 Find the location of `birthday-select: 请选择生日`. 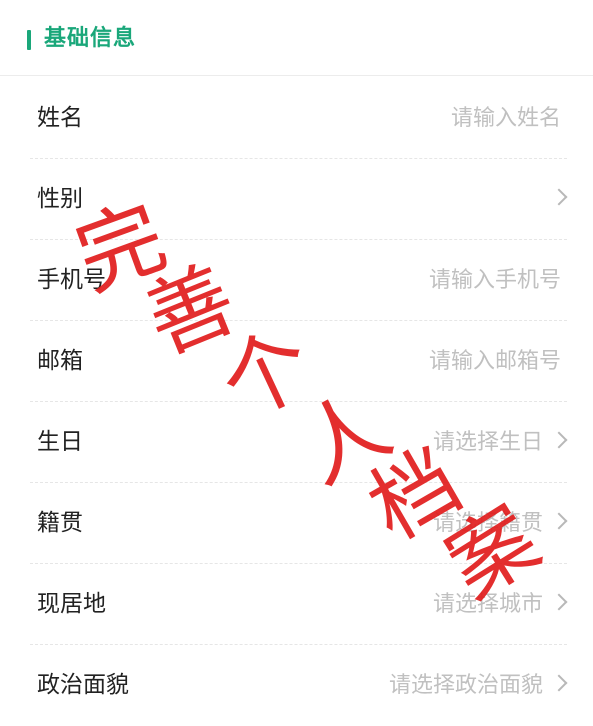

birthday-select: 请选择生日 is located at coordinates (488, 442).